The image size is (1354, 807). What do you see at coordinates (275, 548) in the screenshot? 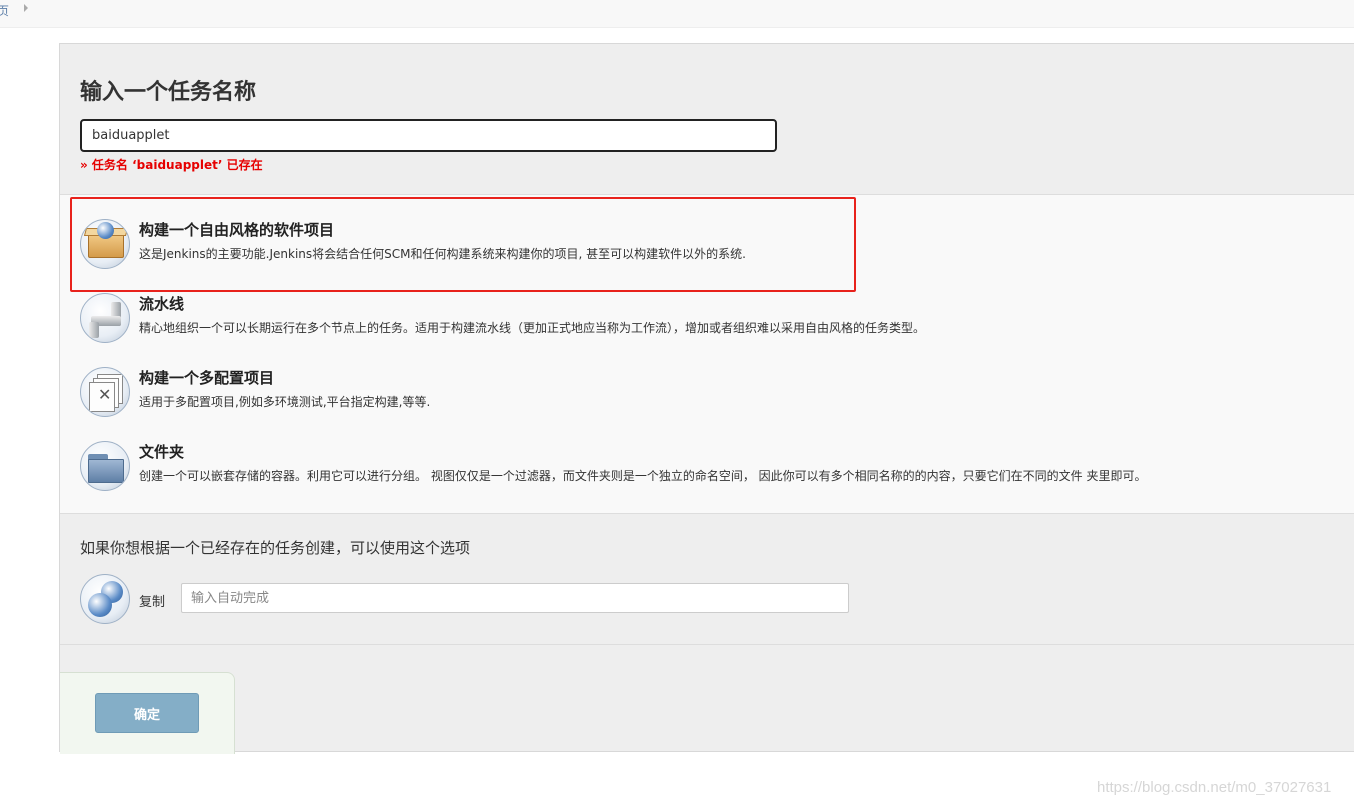
I see `copy-section-title: 如果你想根据一个已经存在的任务创建，可以使用这个选项` at bounding box center [275, 548].